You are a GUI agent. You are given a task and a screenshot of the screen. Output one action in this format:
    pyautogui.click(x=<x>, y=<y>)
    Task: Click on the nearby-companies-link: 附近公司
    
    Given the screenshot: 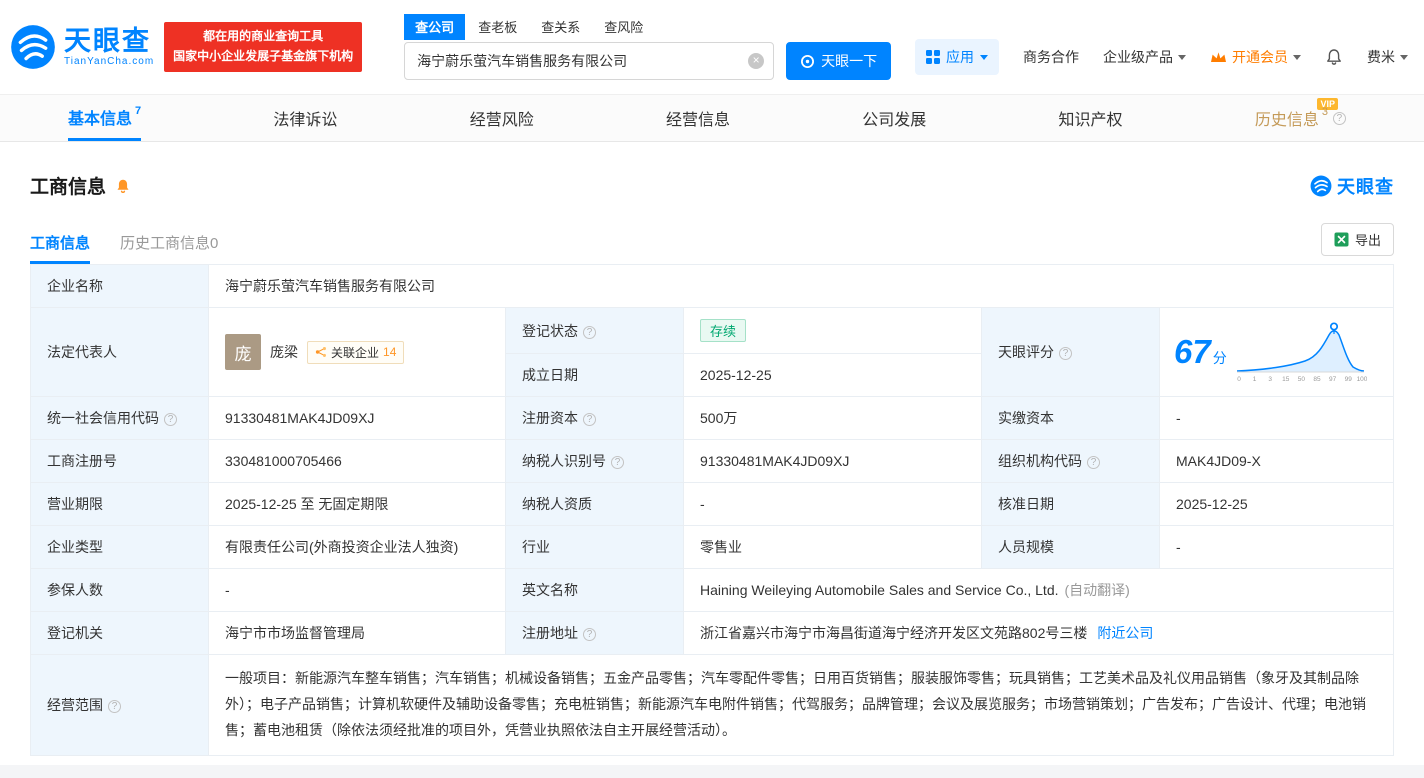 What is the action you would take?
    pyautogui.click(x=1125, y=633)
    